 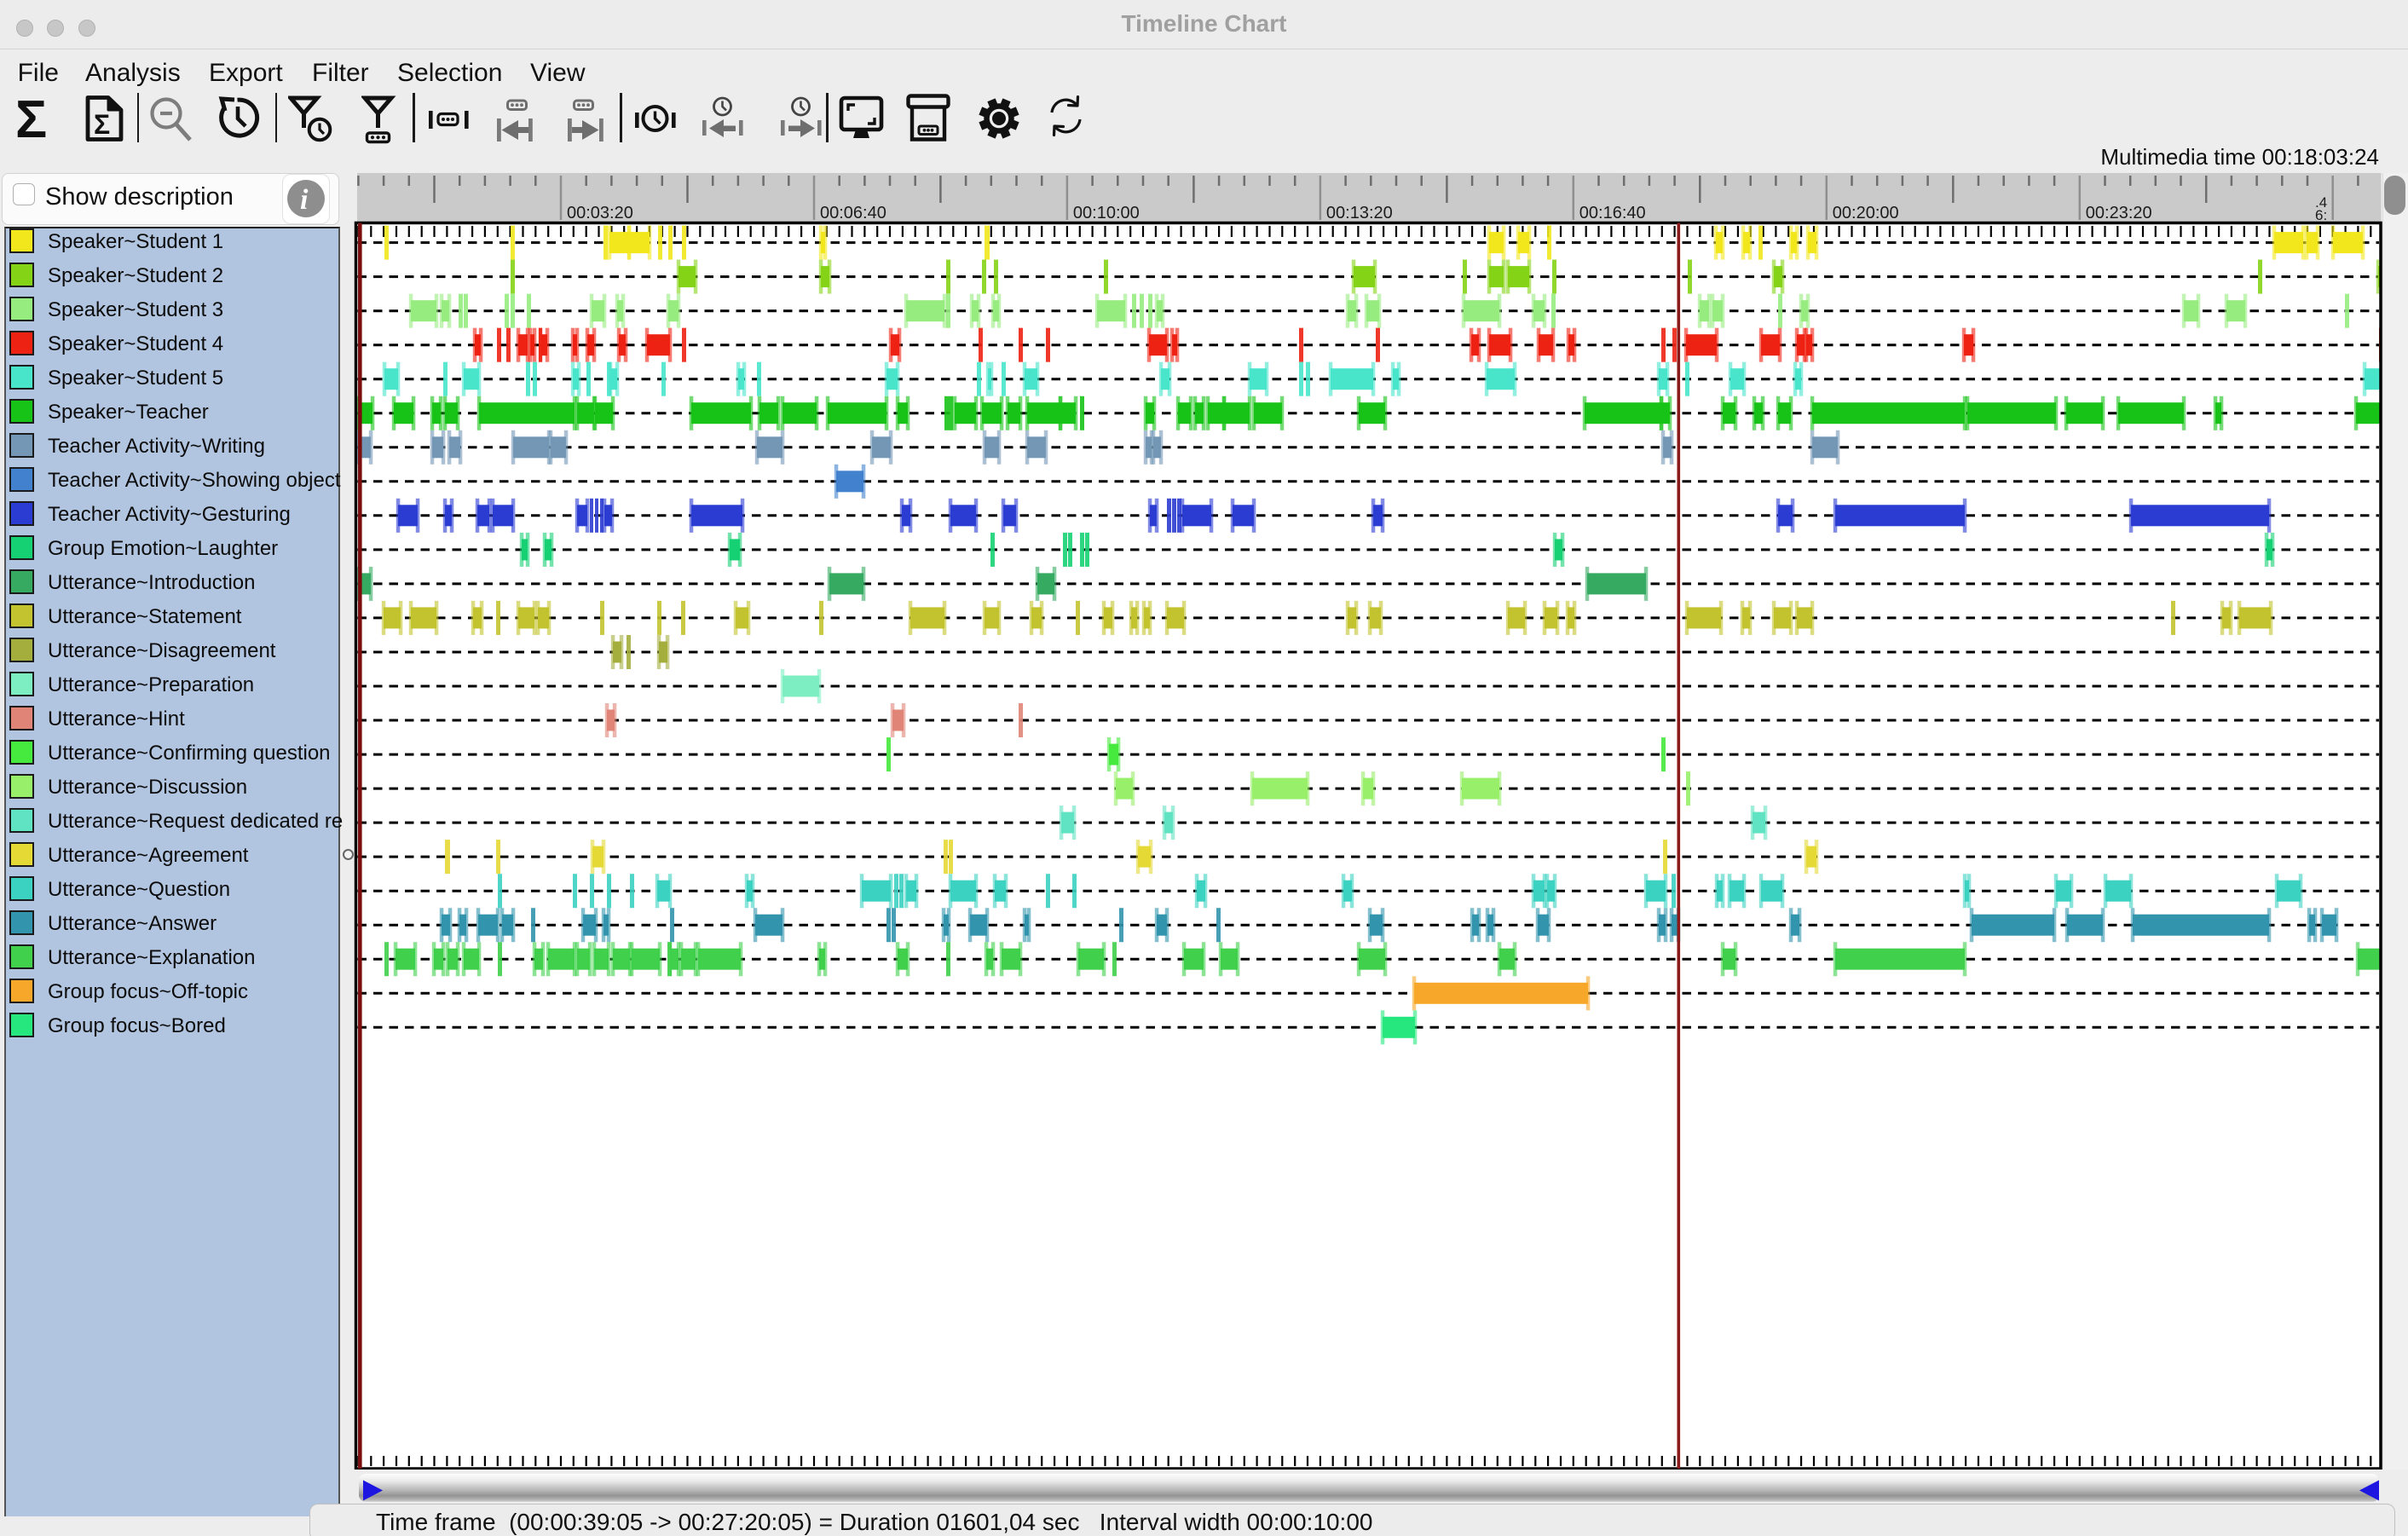 I want to click on svg-text: 00:10:00, so click(x=1106, y=213).